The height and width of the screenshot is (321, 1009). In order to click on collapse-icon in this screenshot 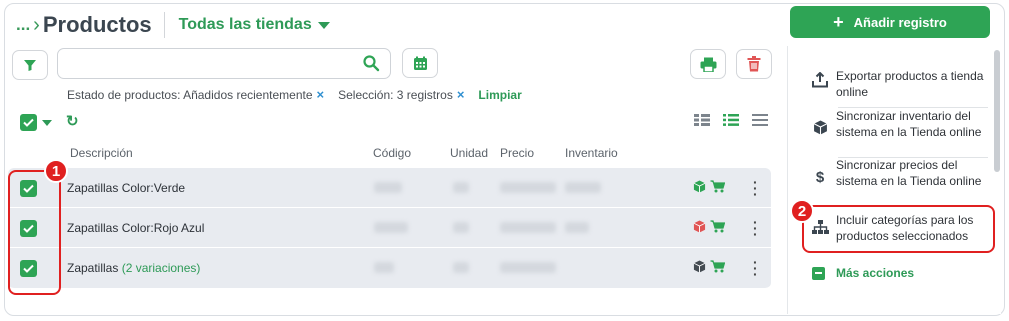, I will do `click(818, 273)`.